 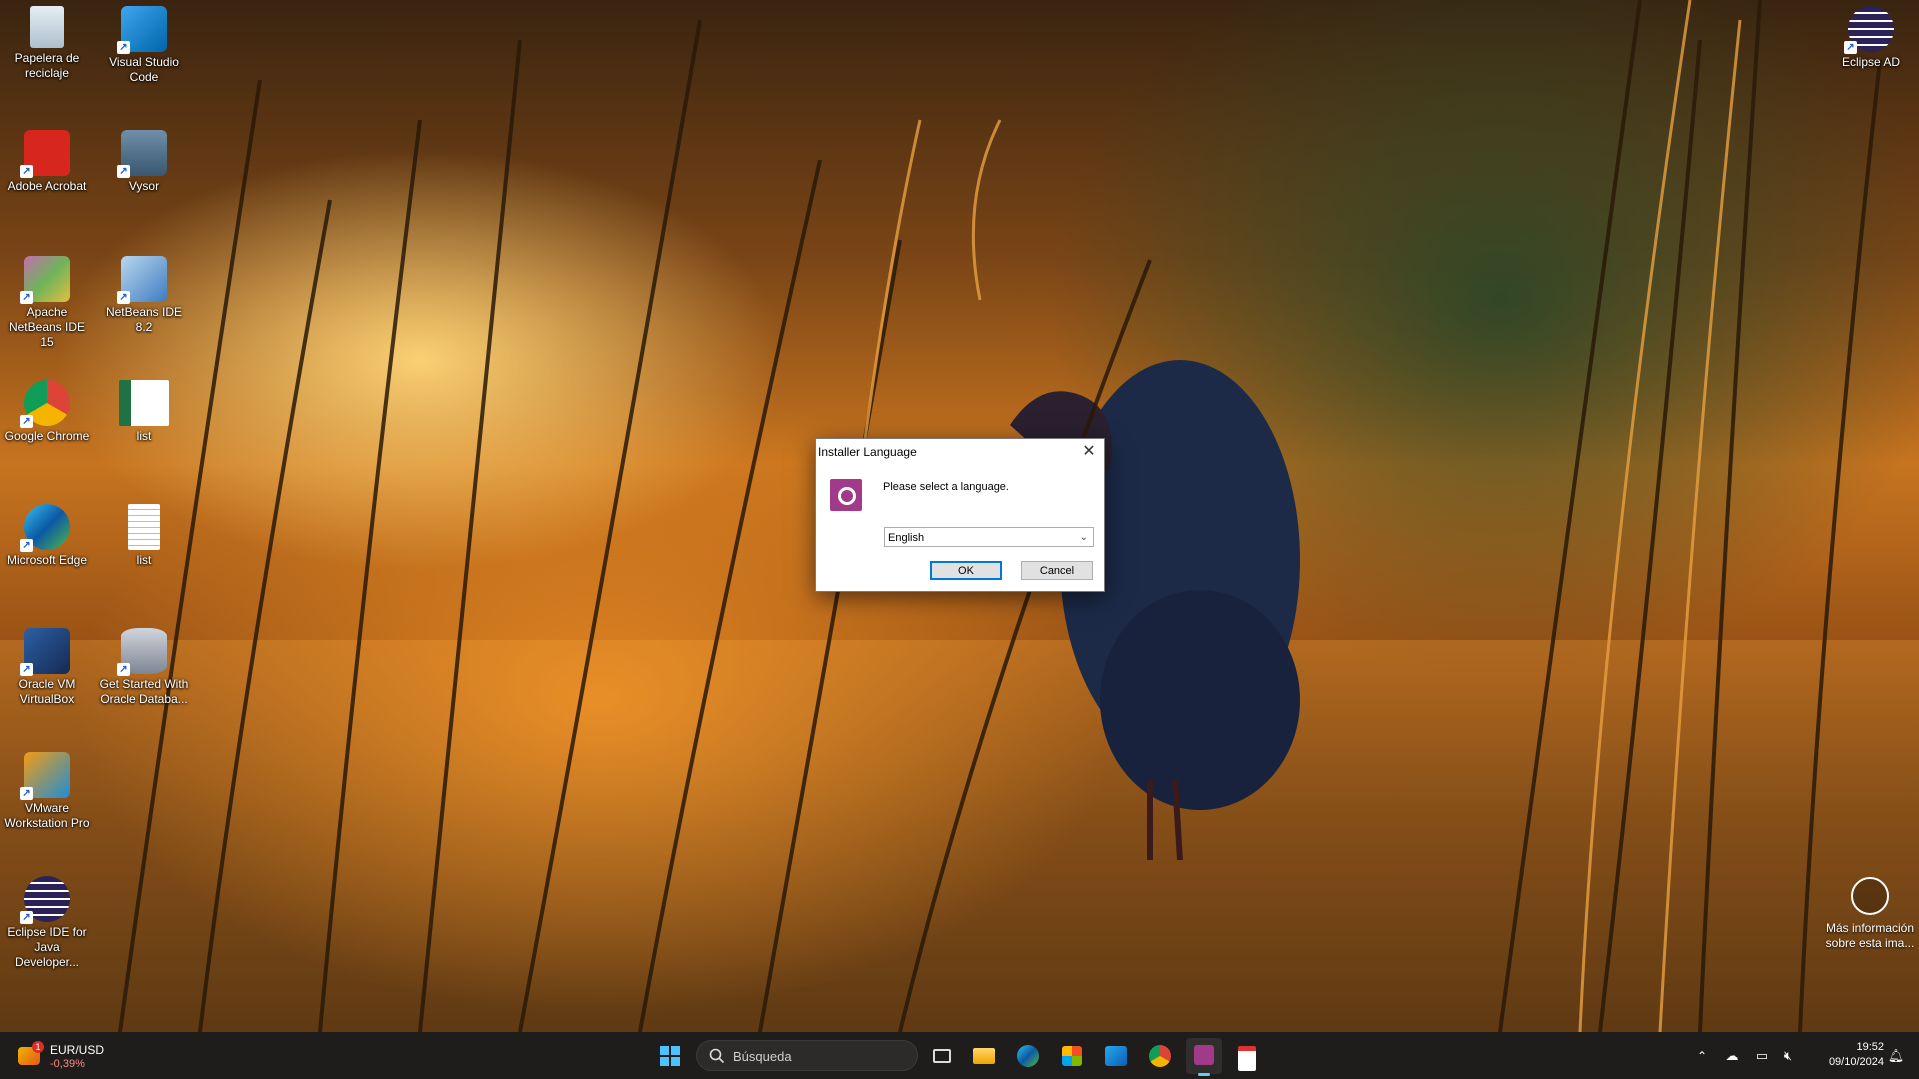 What do you see at coordinates (1848, 1055) in the screenshot?
I see `system-clock: 19:52 09/10/2024` at bounding box center [1848, 1055].